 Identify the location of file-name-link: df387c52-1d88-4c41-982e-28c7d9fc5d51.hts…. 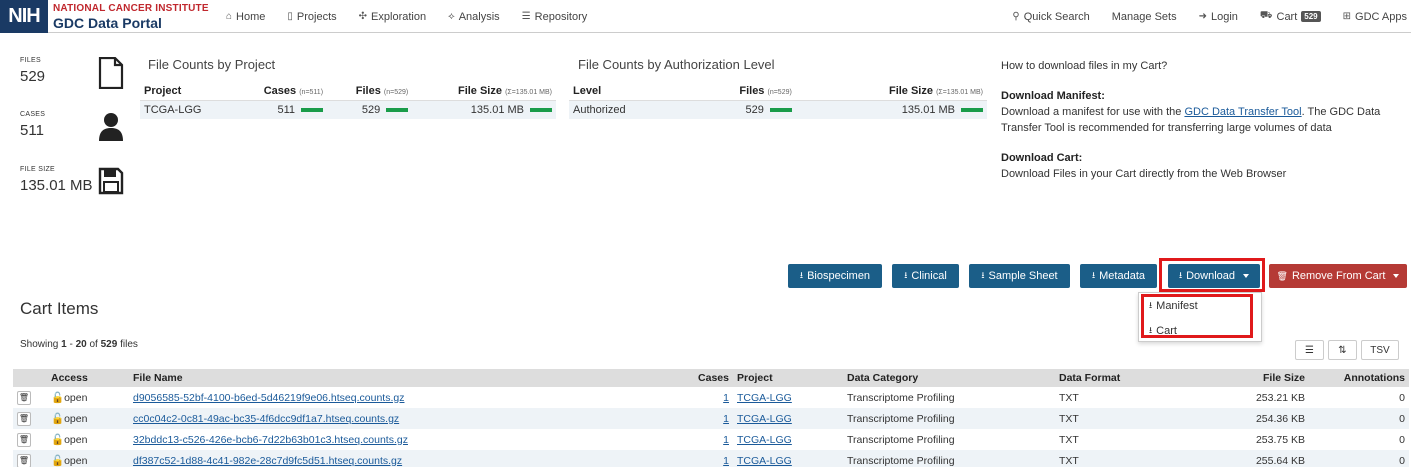
(267, 461).